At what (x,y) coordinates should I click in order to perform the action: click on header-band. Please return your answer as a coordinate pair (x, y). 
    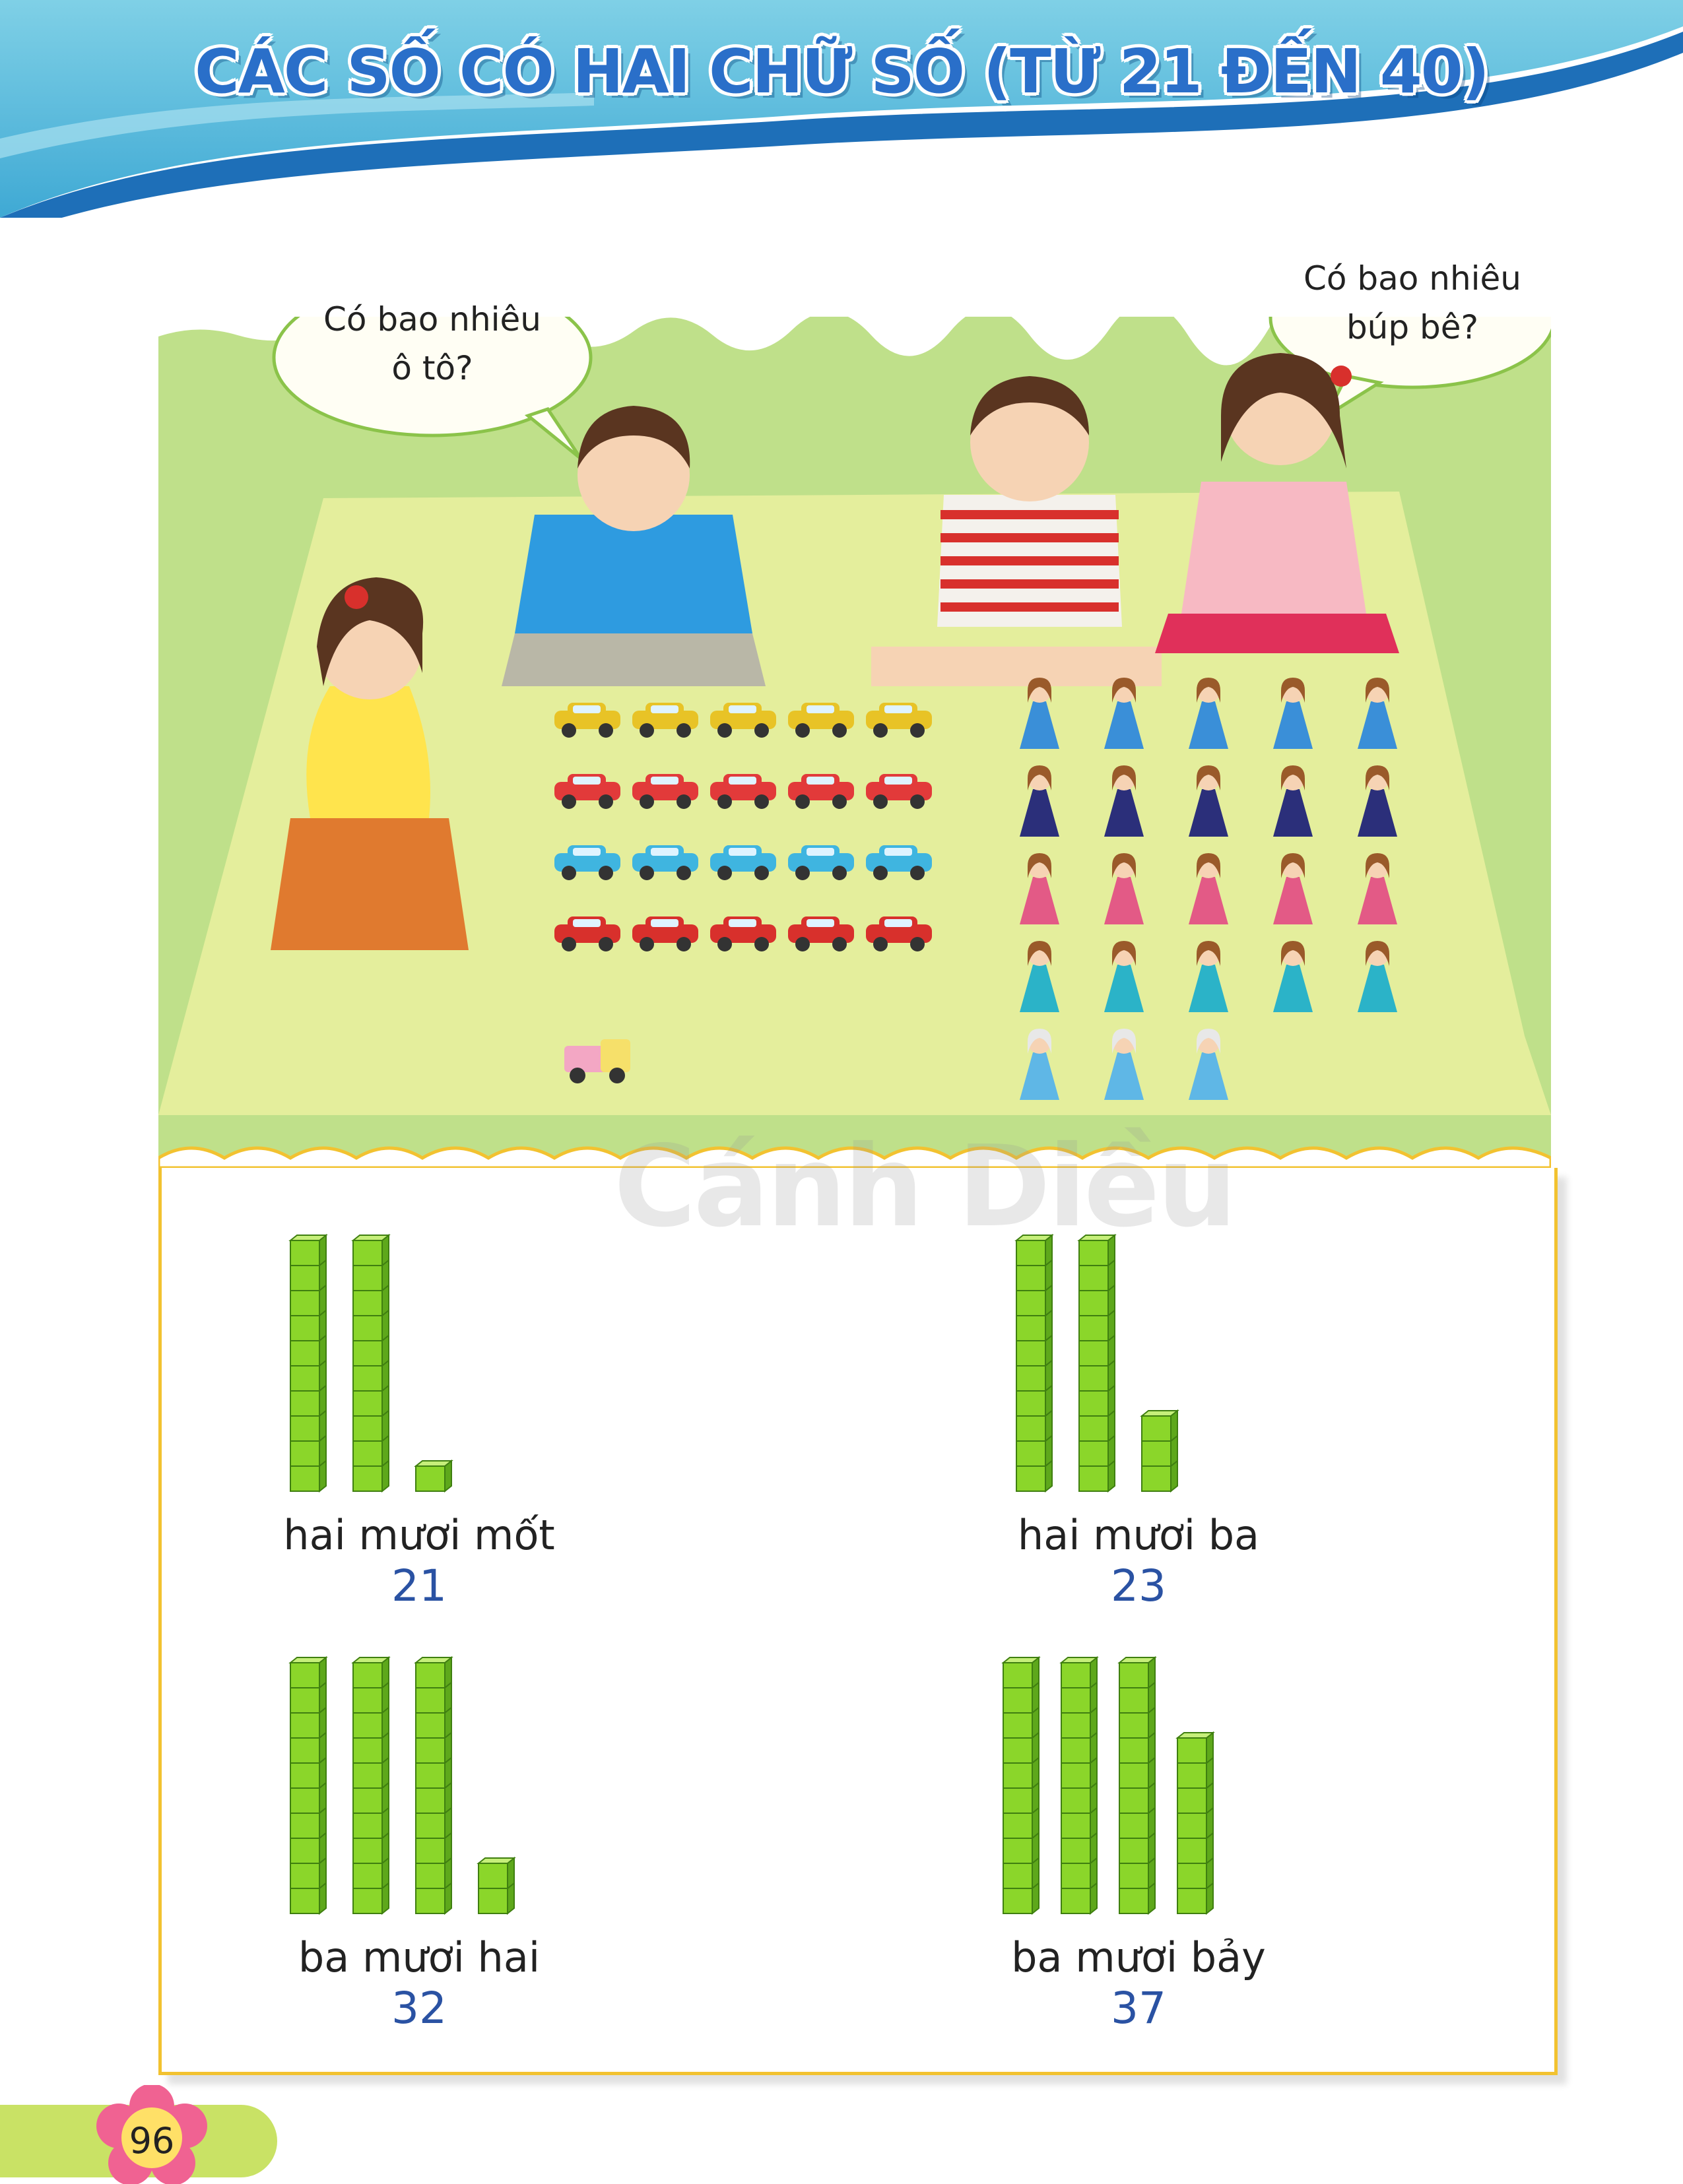
    Looking at the image, I should click on (841, 109).